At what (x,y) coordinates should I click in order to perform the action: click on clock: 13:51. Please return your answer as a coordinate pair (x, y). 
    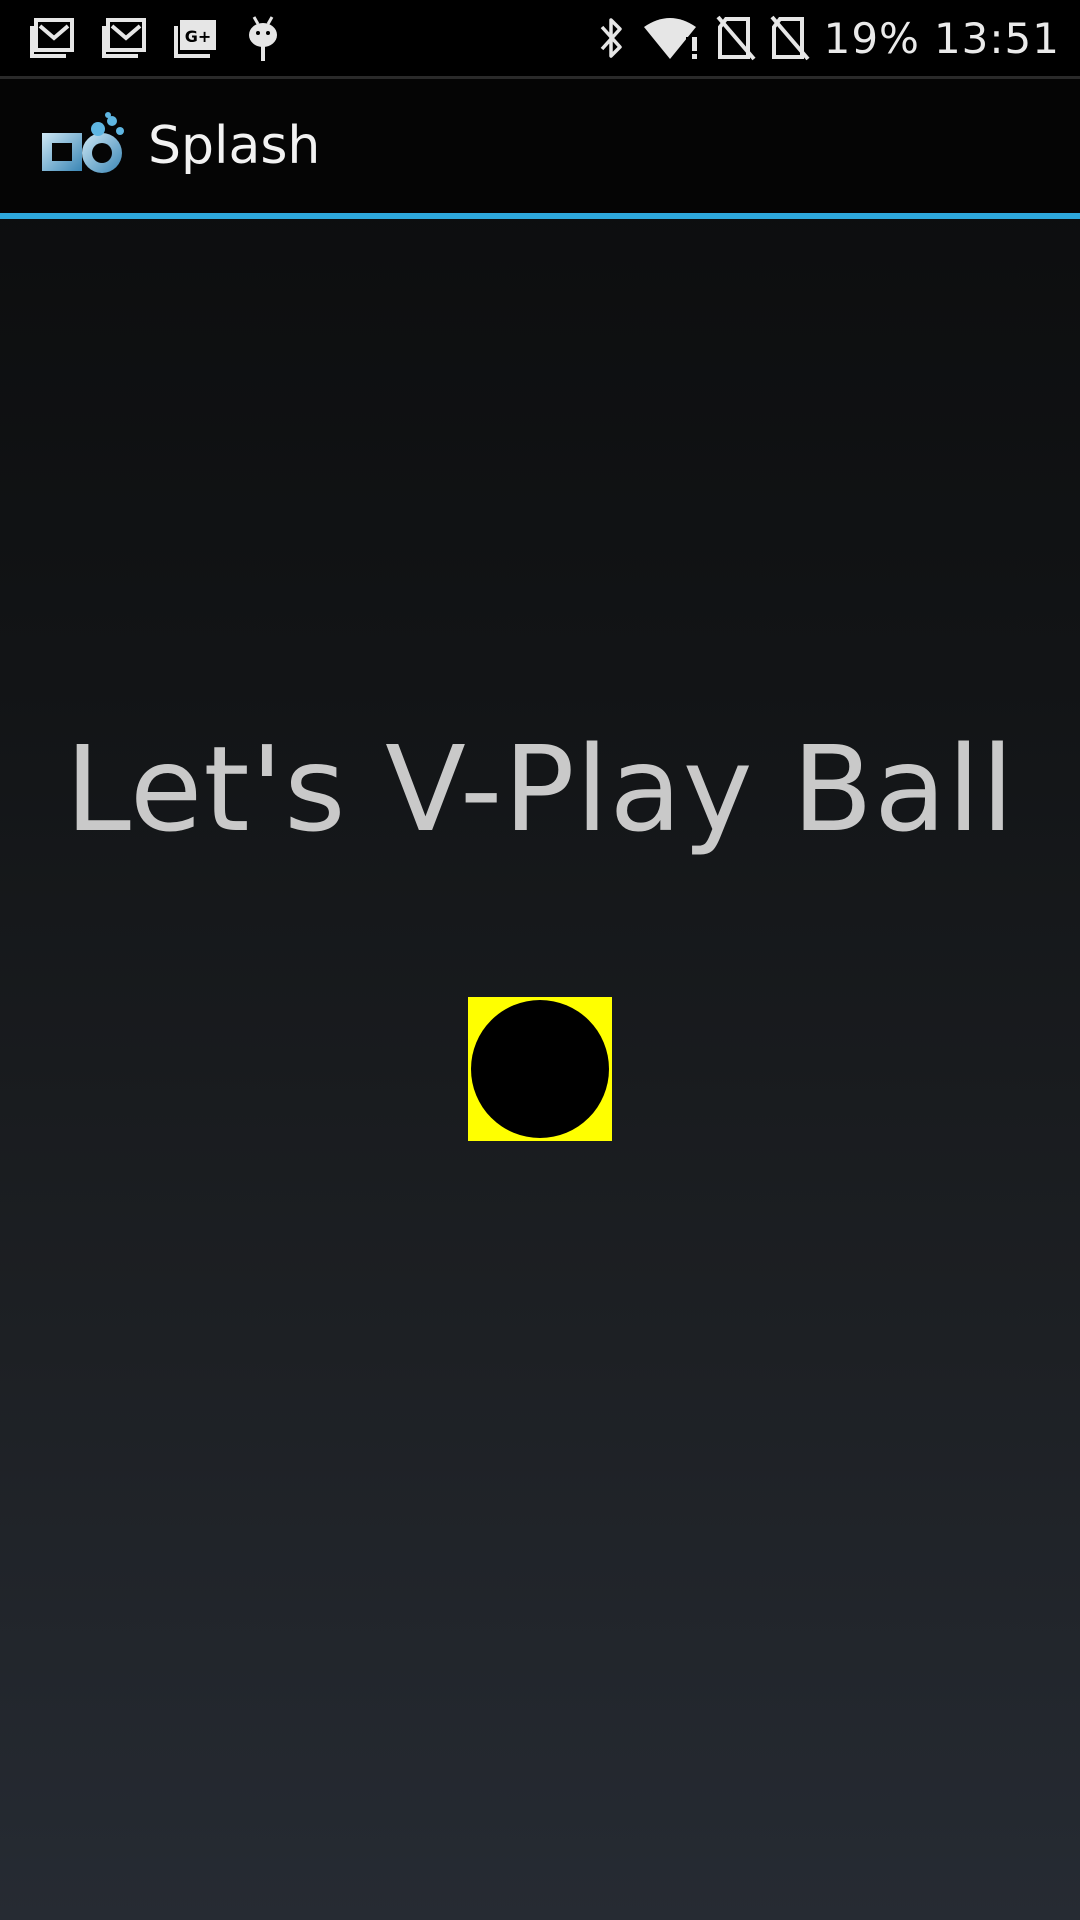
    Looking at the image, I should click on (996, 38).